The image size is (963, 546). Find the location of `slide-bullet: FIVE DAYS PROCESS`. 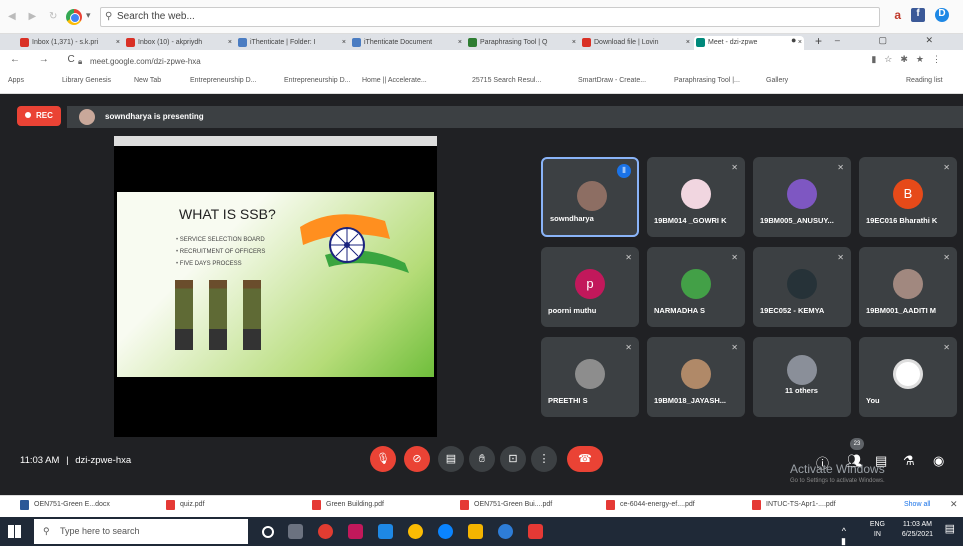

slide-bullet: FIVE DAYS PROCESS is located at coordinates (220, 264).